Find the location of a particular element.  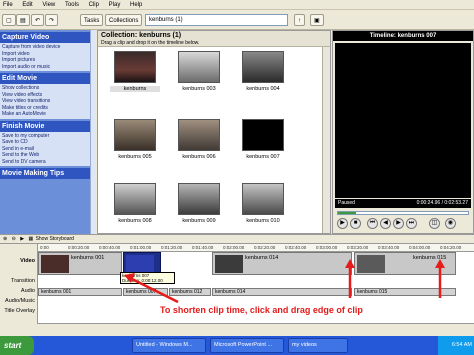

task-send-dv: Send to DV camera is located at coordinates (48, 161).